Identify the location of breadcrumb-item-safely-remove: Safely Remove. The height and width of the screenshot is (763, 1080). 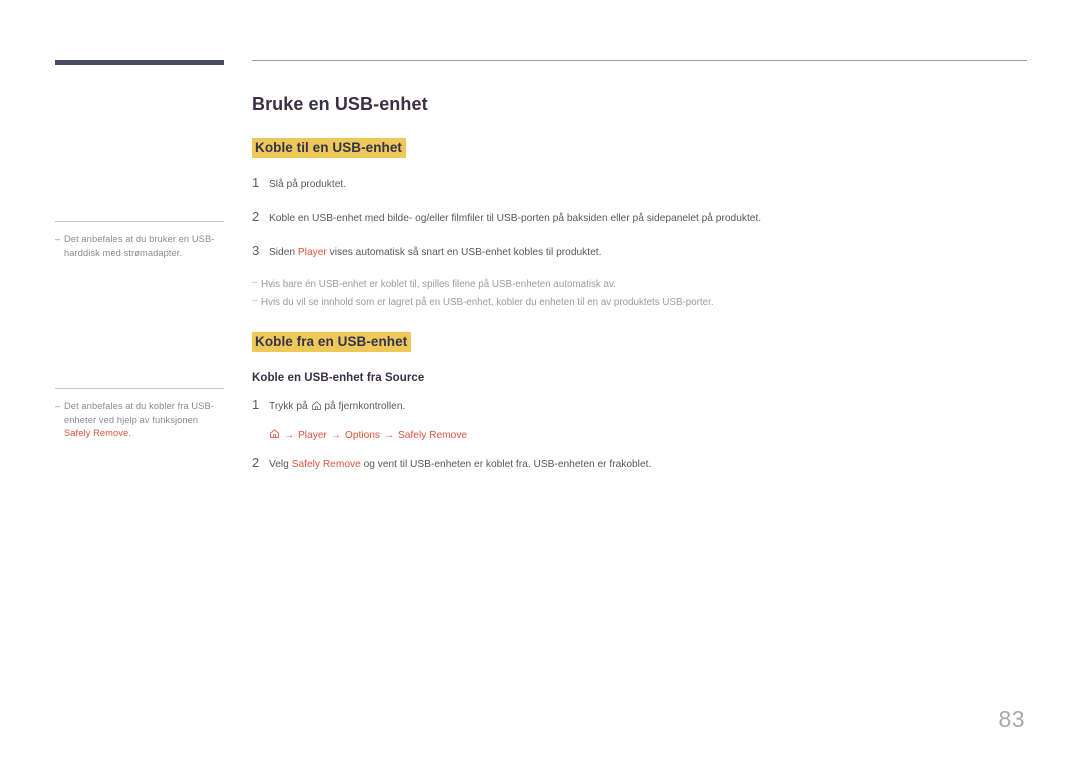
(433, 435).